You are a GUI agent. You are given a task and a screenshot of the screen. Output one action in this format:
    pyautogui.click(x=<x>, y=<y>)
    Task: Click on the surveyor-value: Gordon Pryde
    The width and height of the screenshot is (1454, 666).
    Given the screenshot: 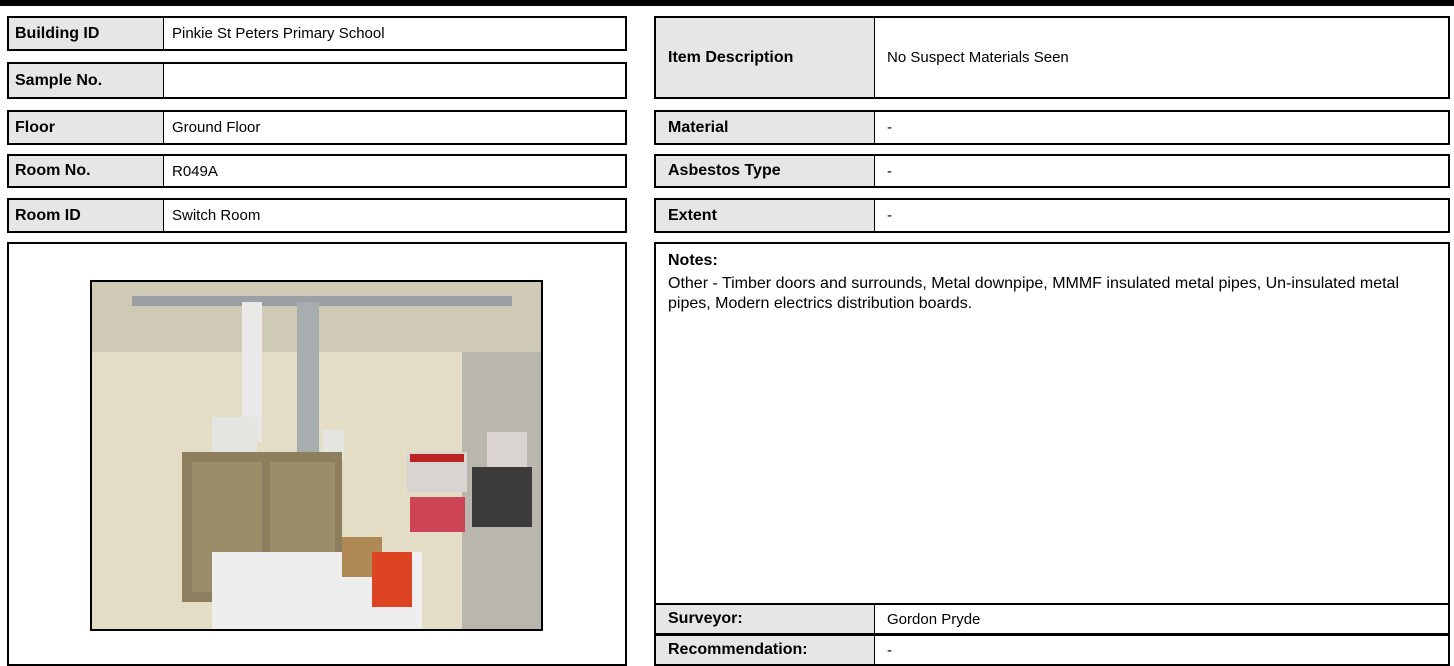 What is the action you would take?
    pyautogui.click(x=934, y=619)
    